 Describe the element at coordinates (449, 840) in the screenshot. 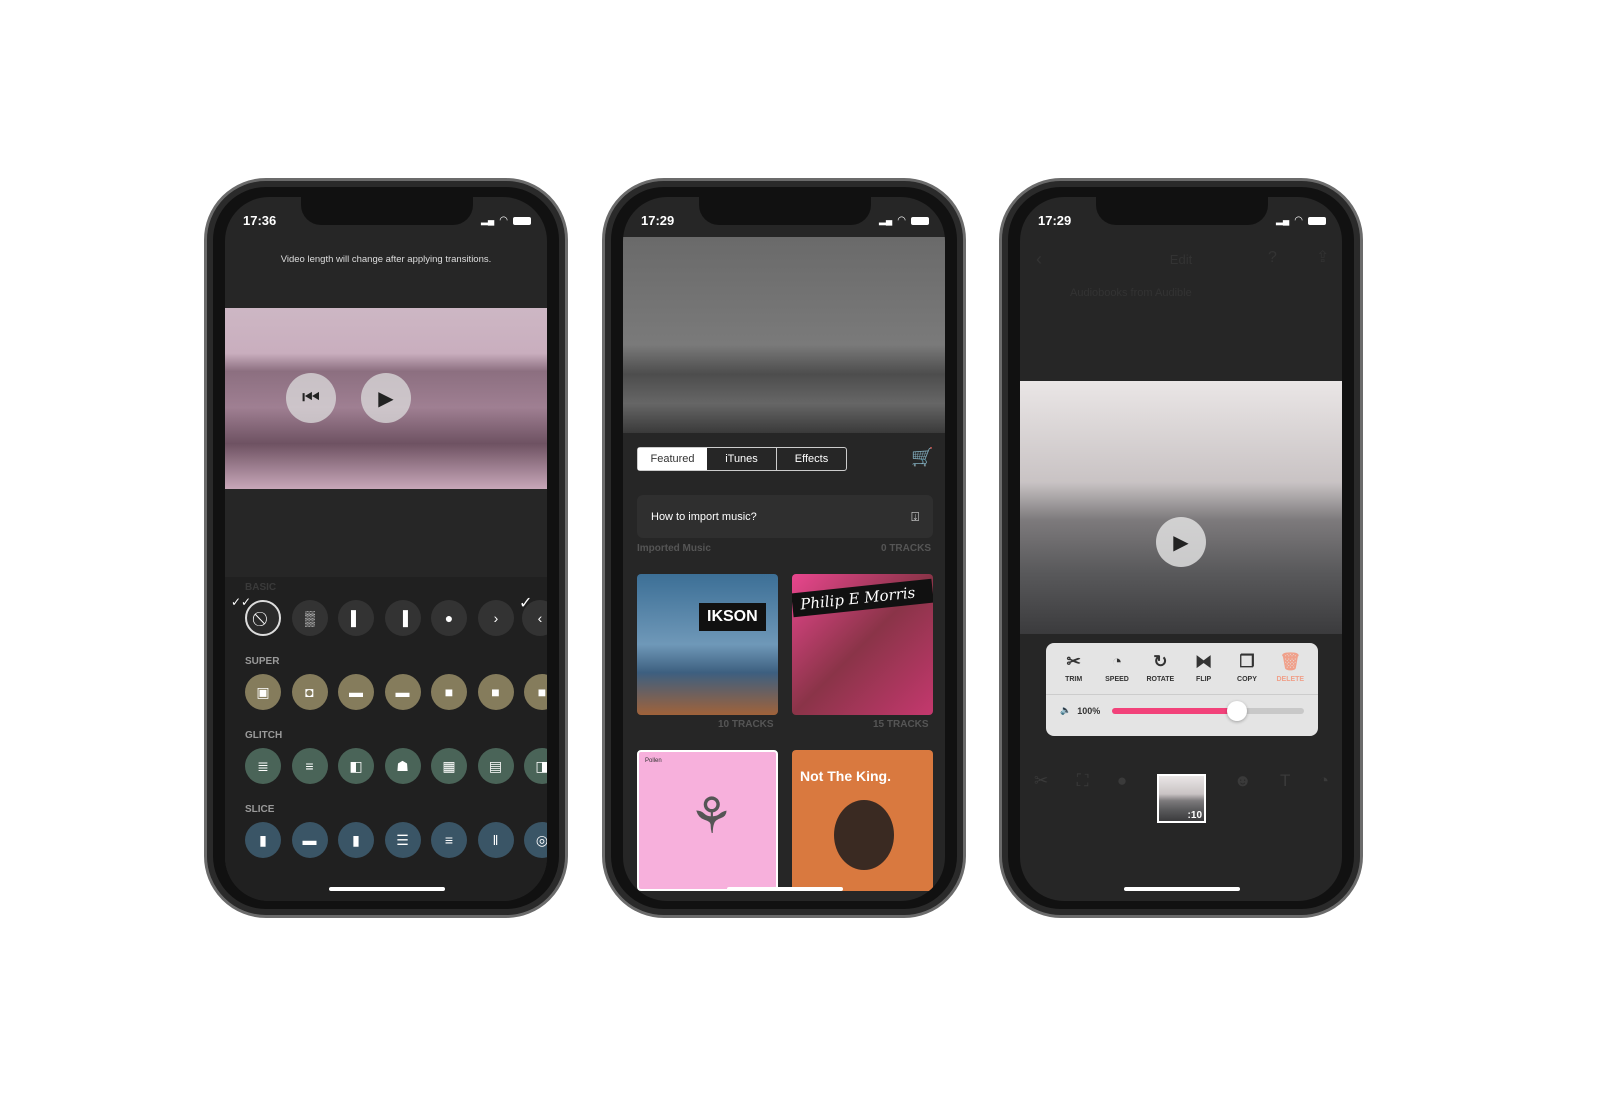

I see `slice-transition-5: ≡` at that location.